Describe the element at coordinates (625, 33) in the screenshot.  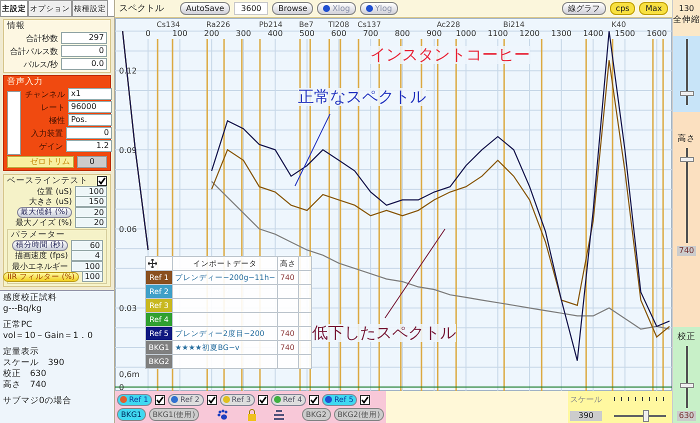
I see `axis-tick-label: 1500` at that location.